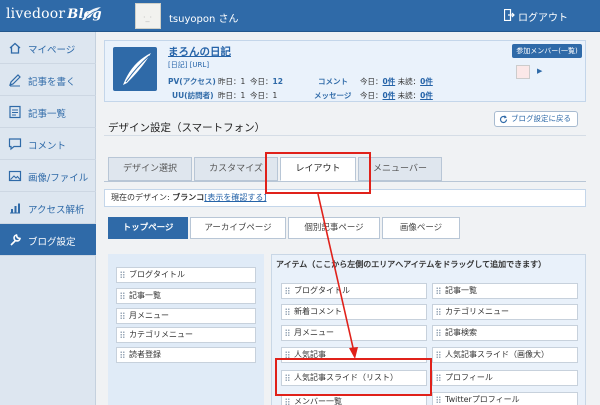 This screenshot has height=405, width=600. I want to click on chevron-right-icon: ▶, so click(539, 71).